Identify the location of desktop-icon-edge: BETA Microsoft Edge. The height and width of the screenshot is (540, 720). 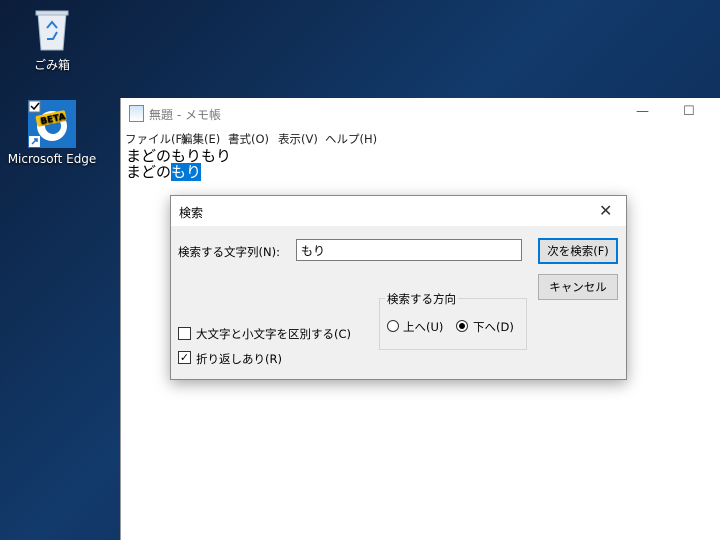
(52, 133).